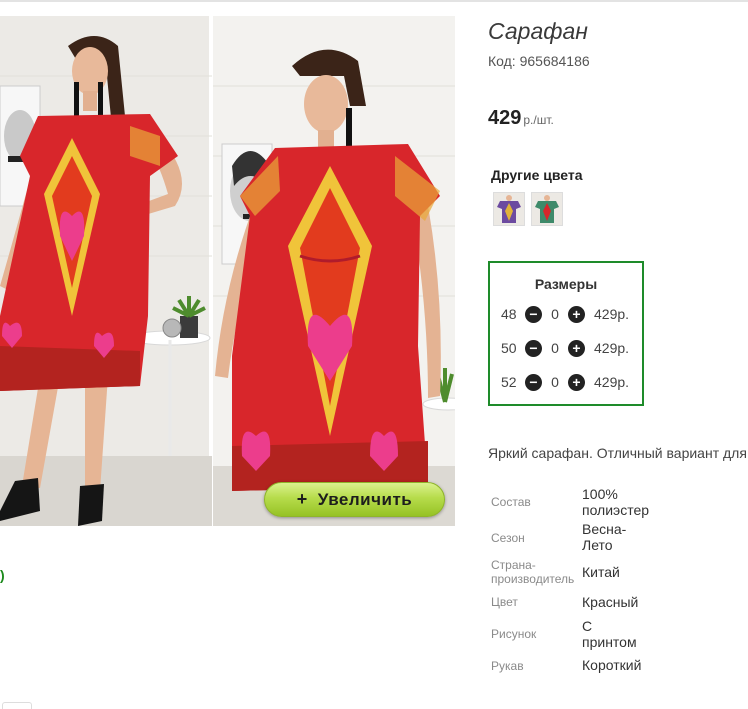  What do you see at coordinates (505, 118) in the screenshot?
I see `price-value: 429` at bounding box center [505, 118].